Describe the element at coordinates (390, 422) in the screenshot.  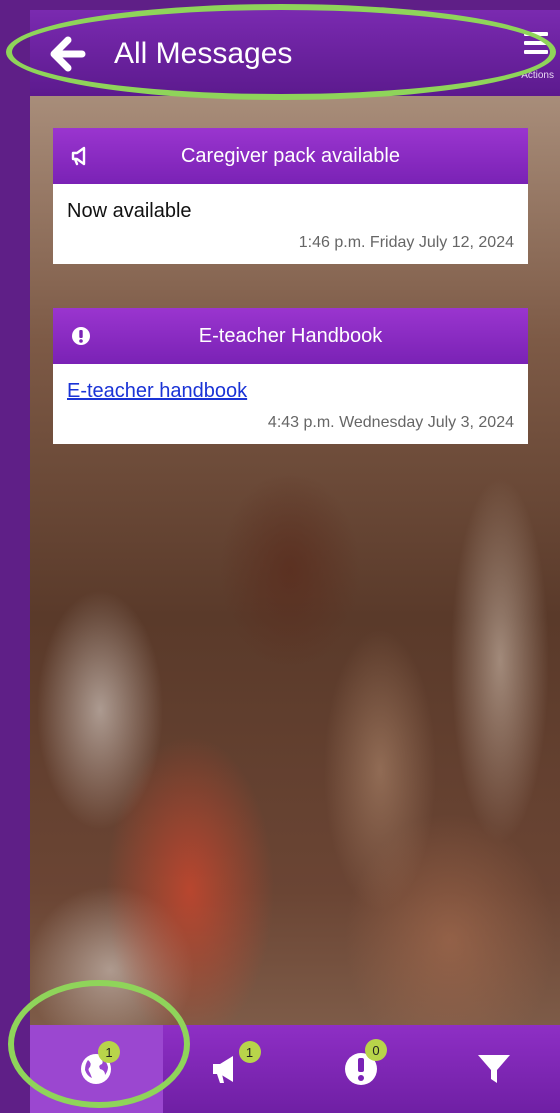
I see `message-timestamp: 4:43 p.m. Wednesday July 3, 2024` at that location.